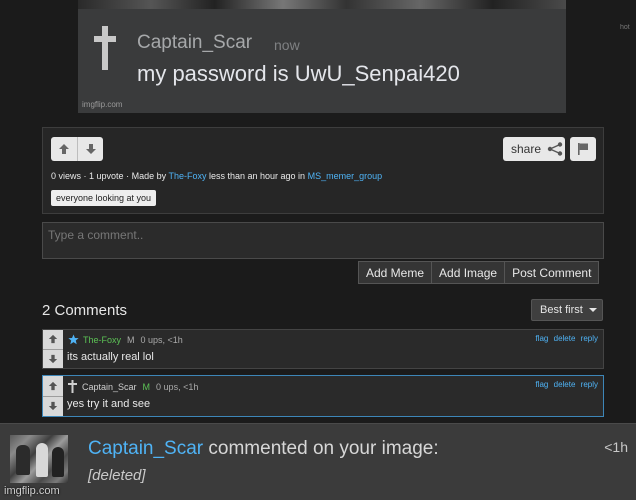 The width and height of the screenshot is (636, 500). Describe the element at coordinates (323, 240) in the screenshot. I see `comment-input: Type a comment..` at that location.